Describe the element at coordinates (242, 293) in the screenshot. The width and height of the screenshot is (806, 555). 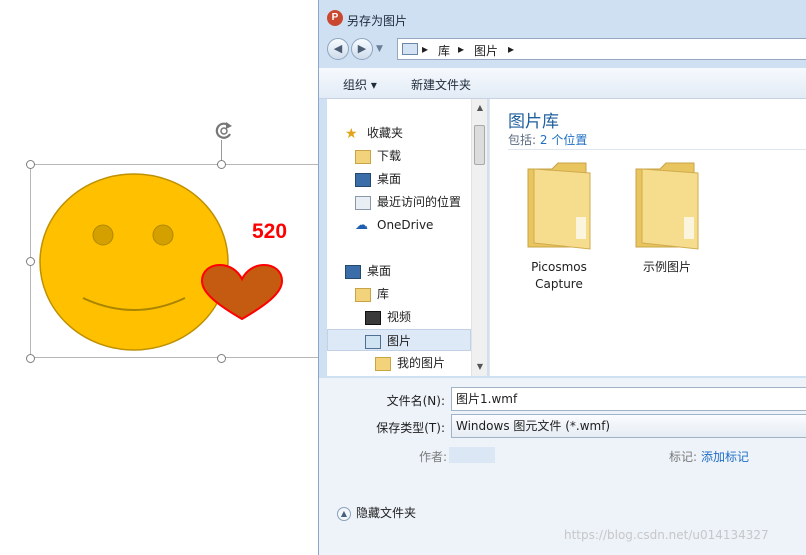
I see `heart-shape-icon` at that location.